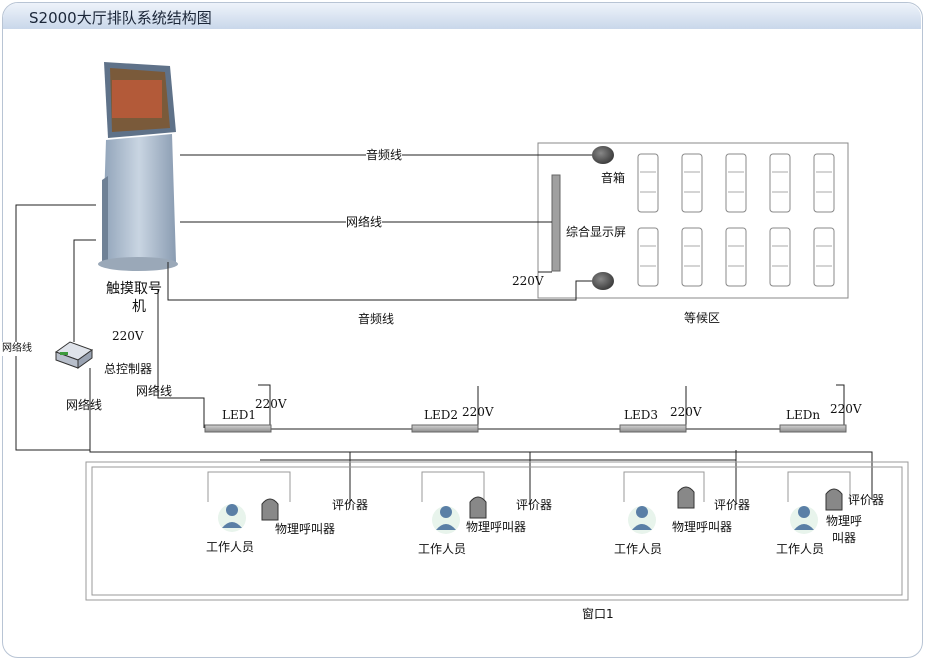 The height and width of the screenshot is (660, 925). I want to click on led1-power-label: 220V, so click(271, 404).